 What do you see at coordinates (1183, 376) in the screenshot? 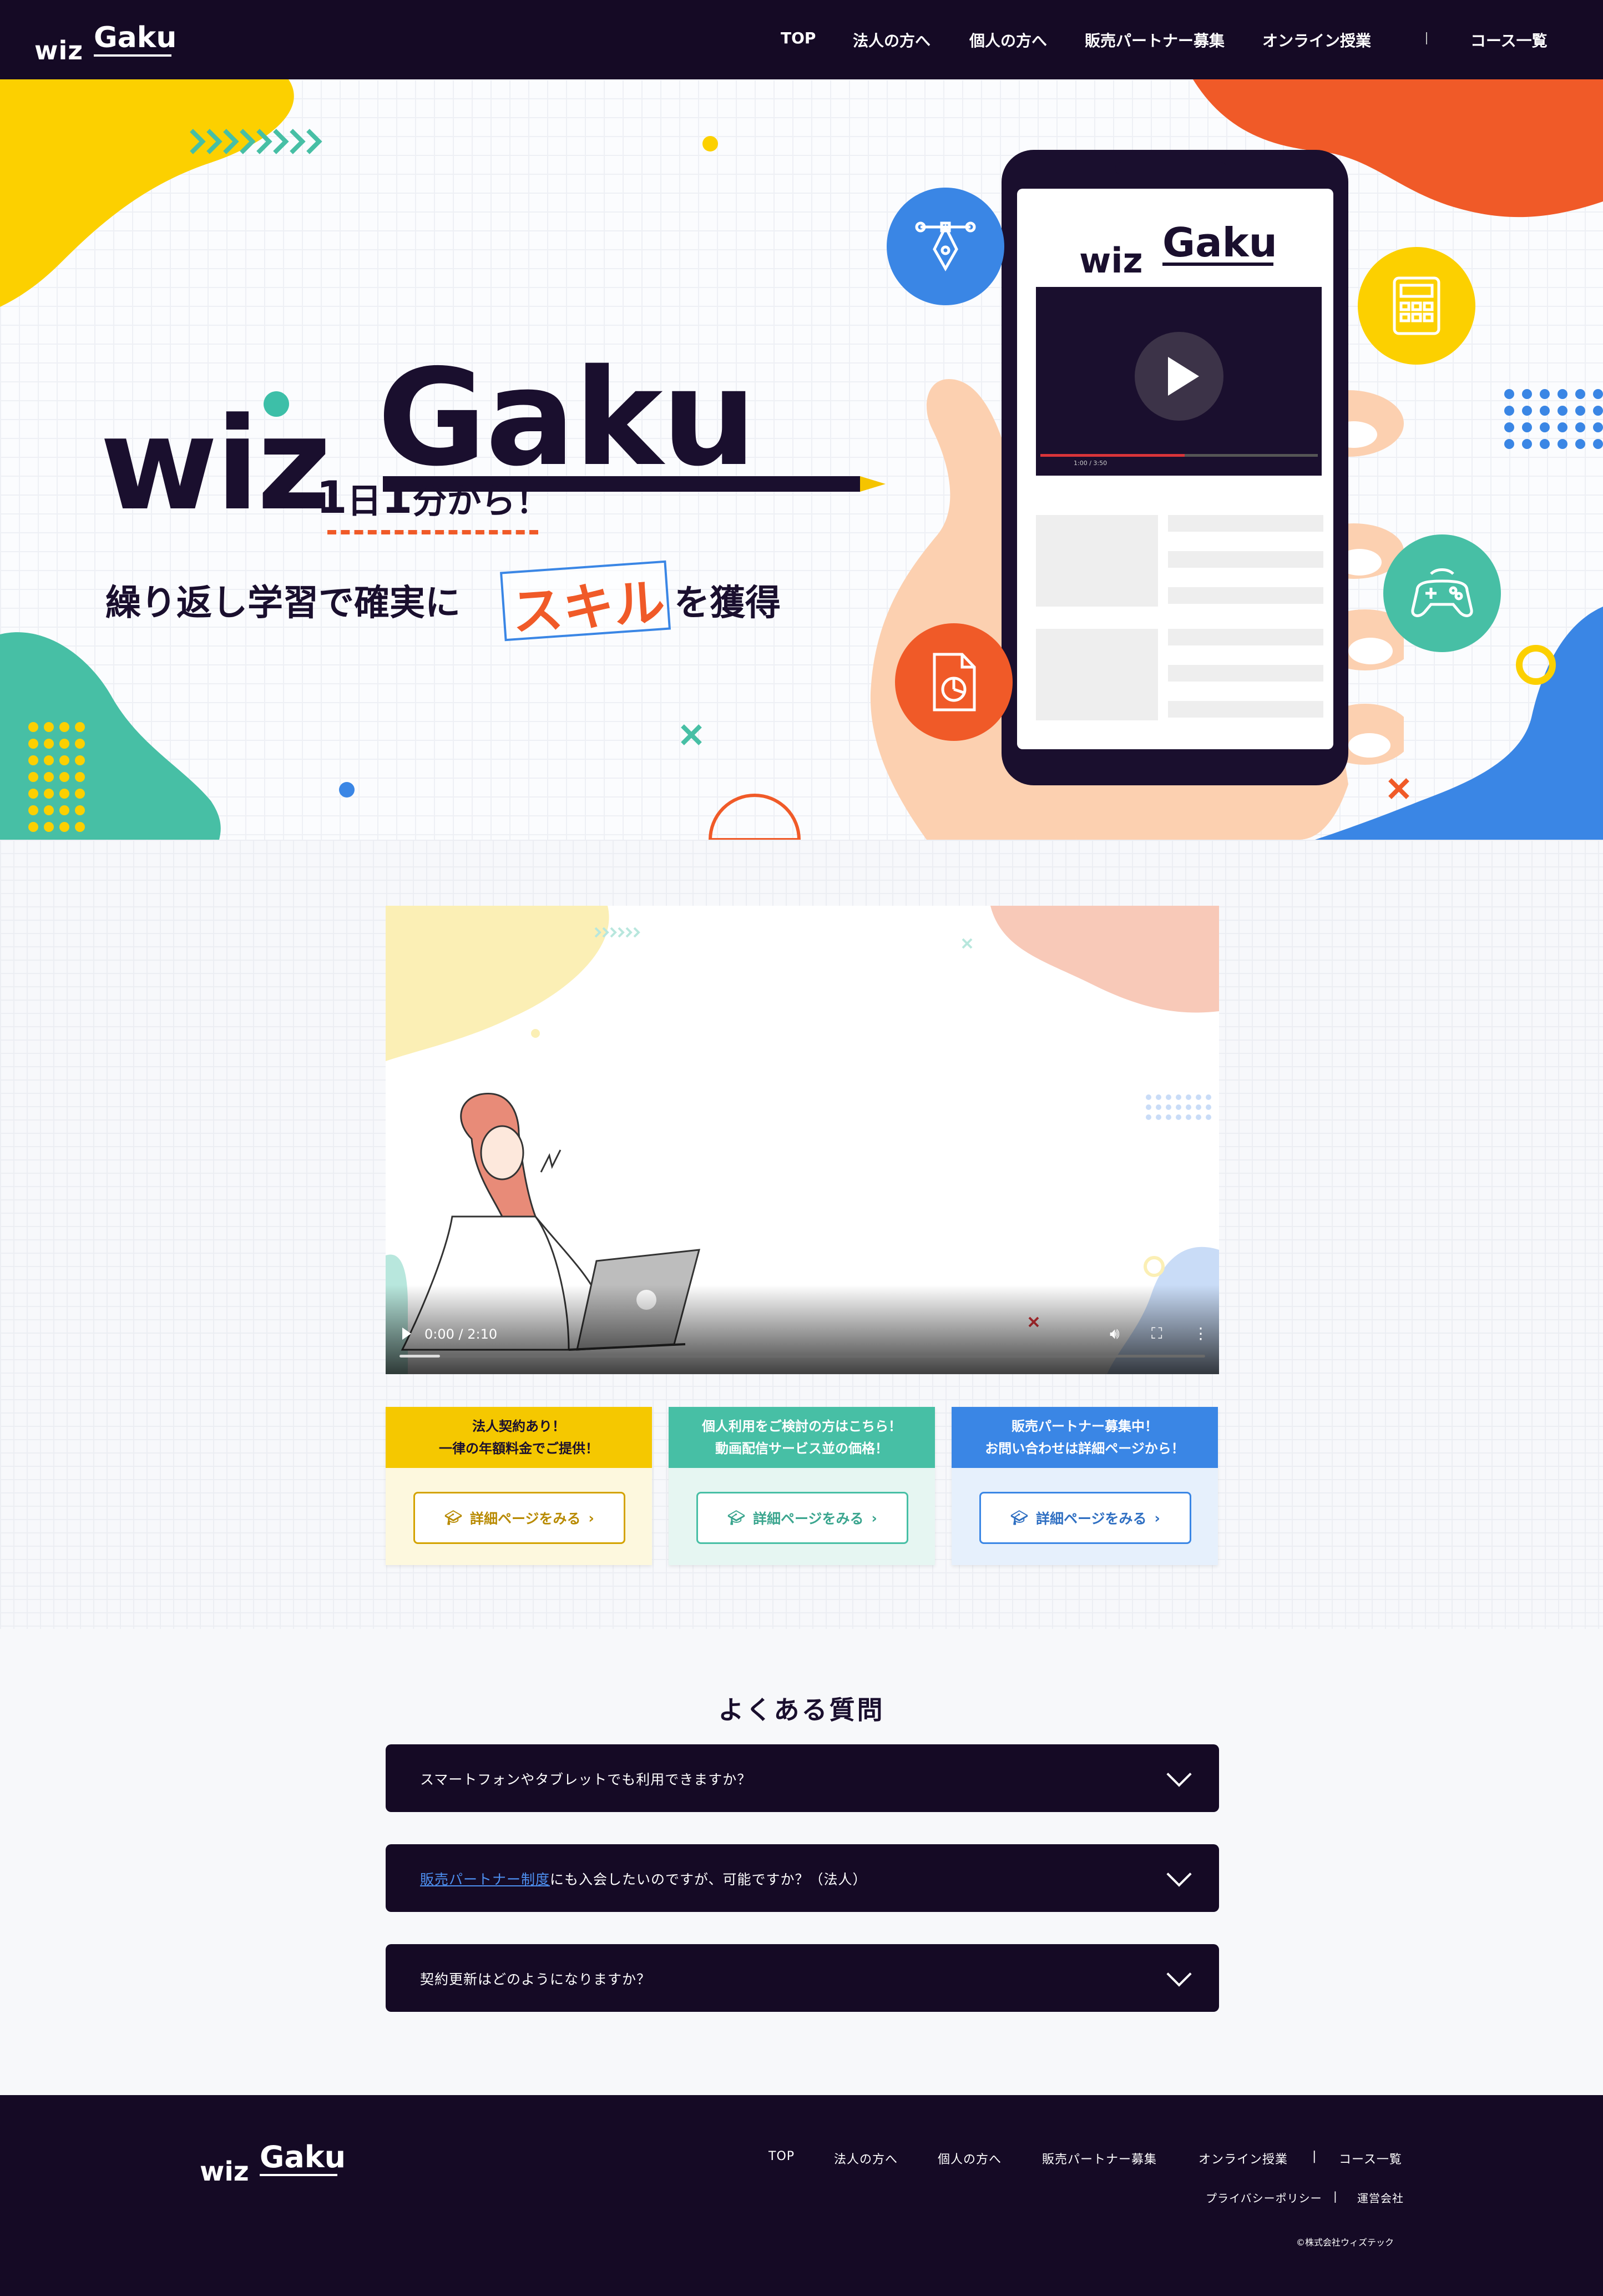
I see `play-icon` at bounding box center [1183, 376].